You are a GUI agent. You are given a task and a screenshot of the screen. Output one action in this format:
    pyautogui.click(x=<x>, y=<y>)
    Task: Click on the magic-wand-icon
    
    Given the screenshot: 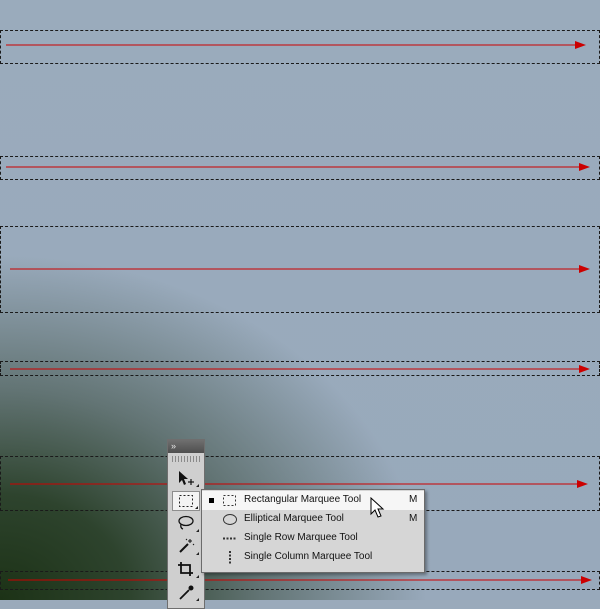 What is the action you would take?
    pyautogui.click(x=187, y=545)
    